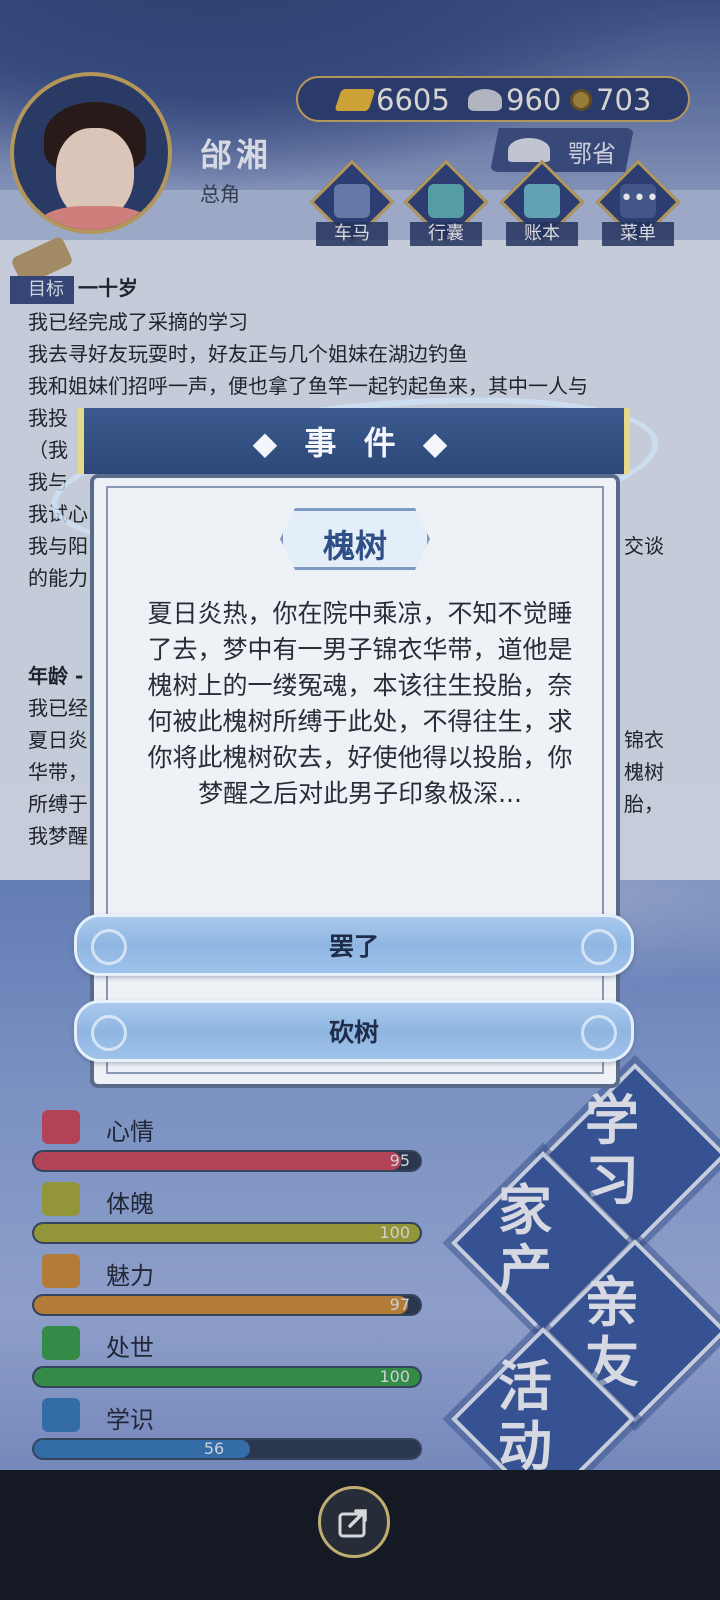 The width and height of the screenshot is (720, 1600). What do you see at coordinates (354, 546) in the screenshot?
I see `event-name: 槐树` at bounding box center [354, 546].